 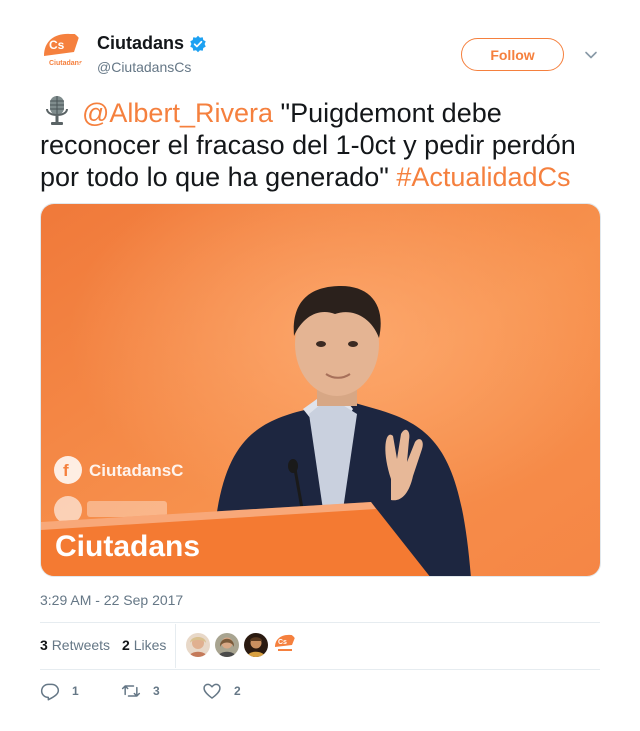 What do you see at coordinates (156, 691) in the screenshot?
I see `retweet-count: 3` at bounding box center [156, 691].